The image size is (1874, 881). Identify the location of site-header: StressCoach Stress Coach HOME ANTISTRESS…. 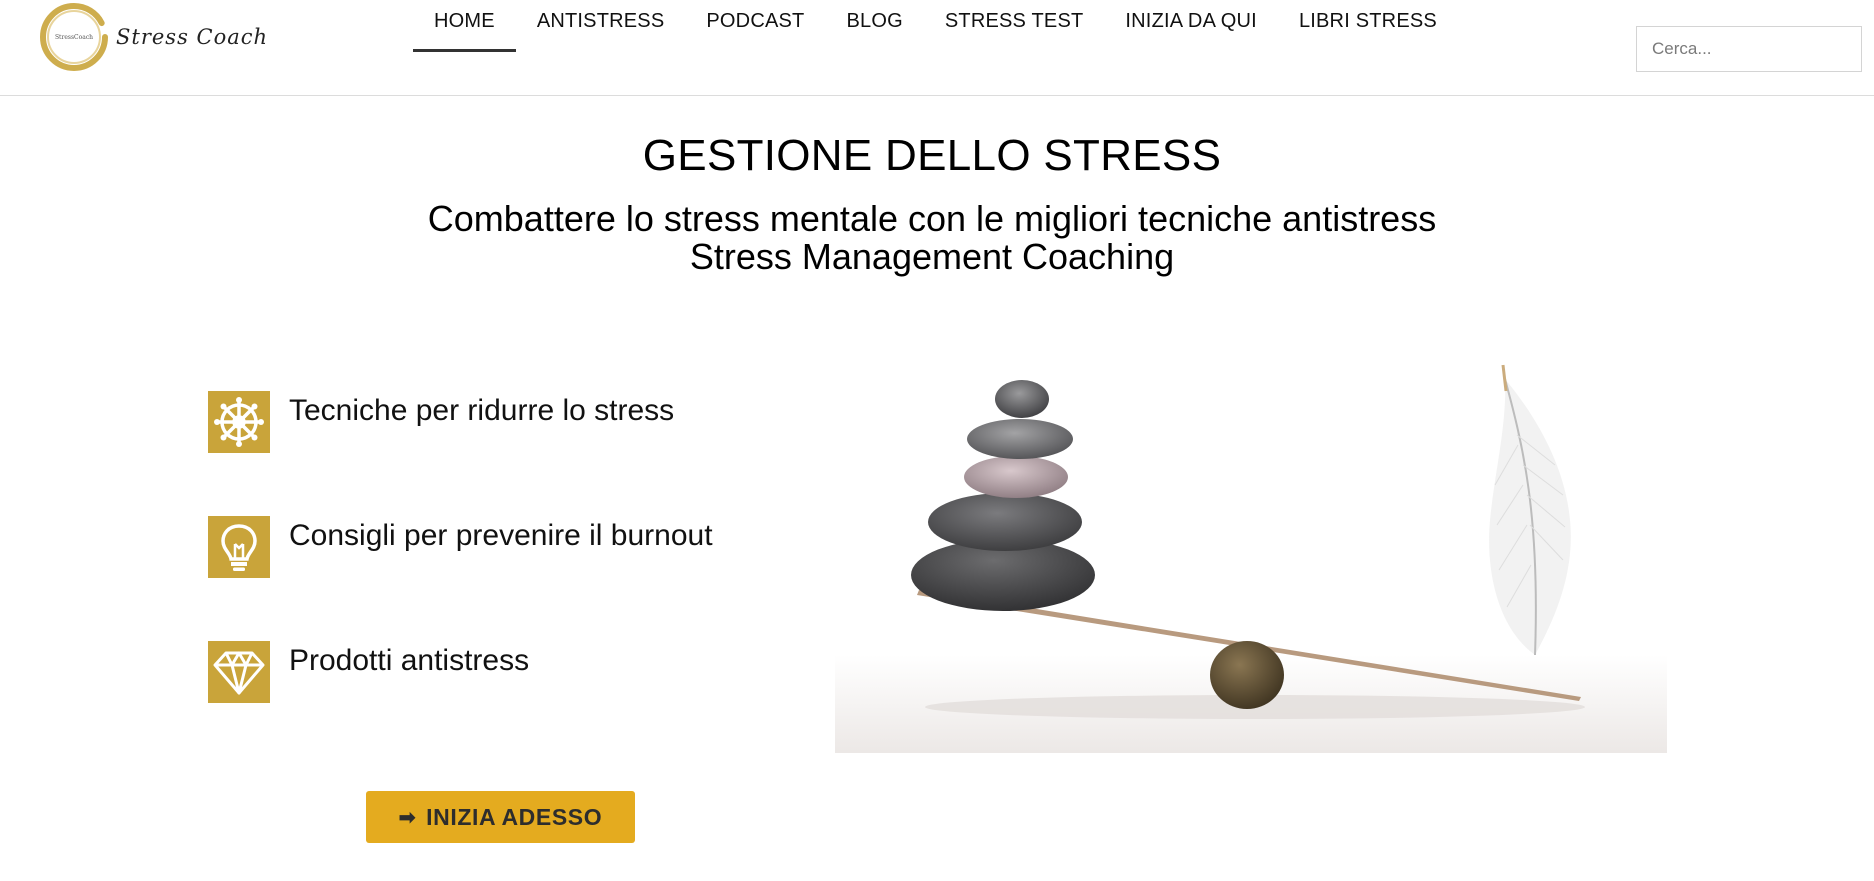
(937, 48).